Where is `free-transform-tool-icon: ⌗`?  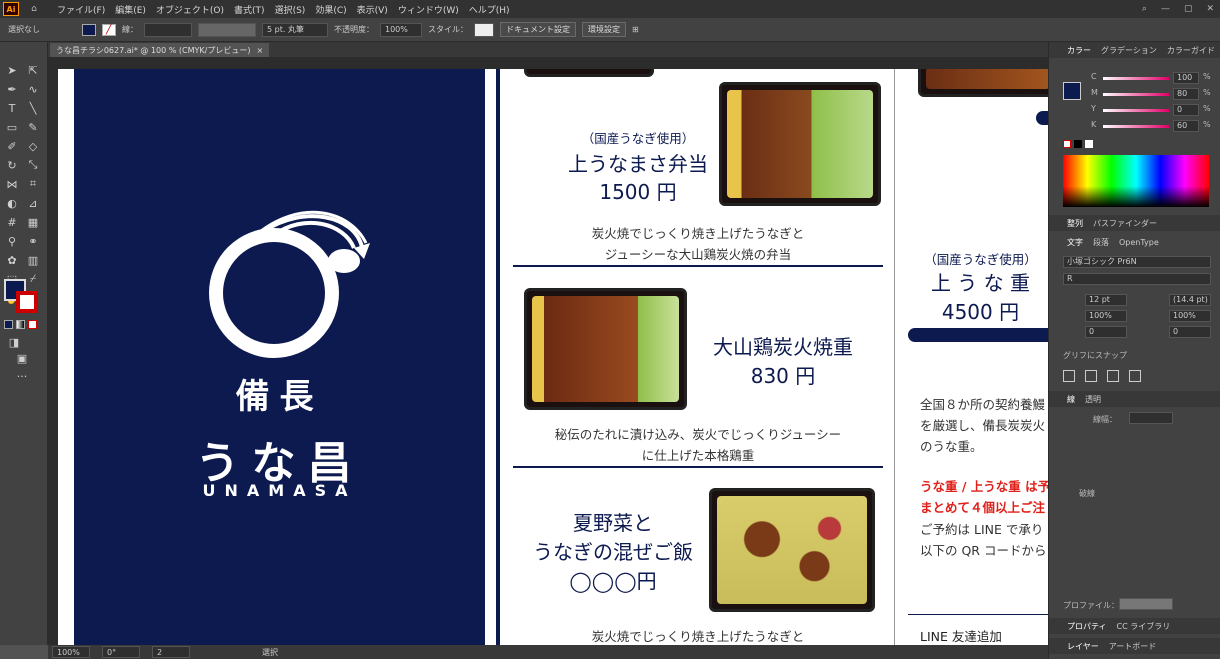
free-transform-tool-icon: ⌗ is located at coordinates (33, 184).